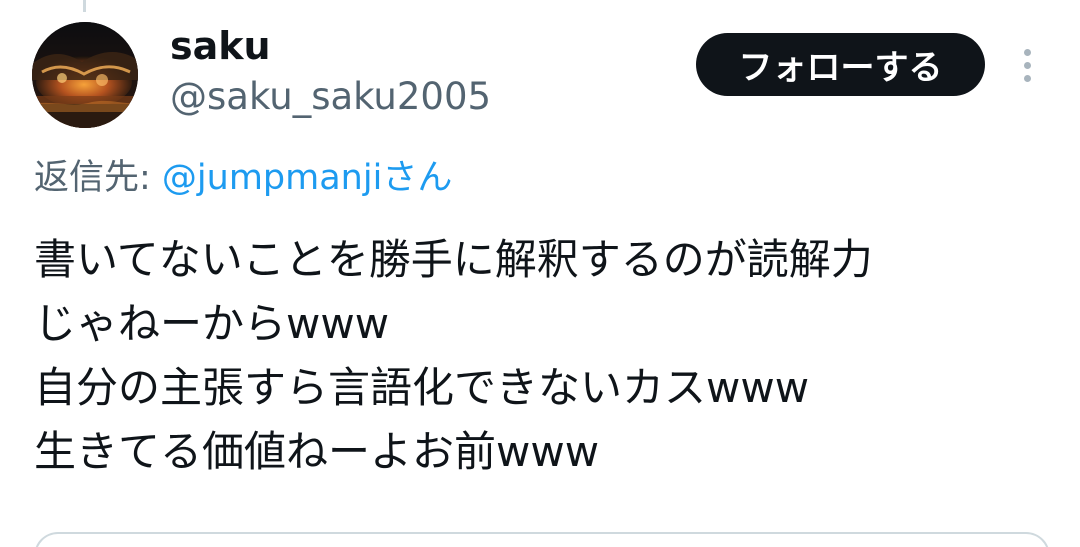  What do you see at coordinates (212, 323) in the screenshot?
I see `tweet-line: じゃねーからwww` at bounding box center [212, 323].